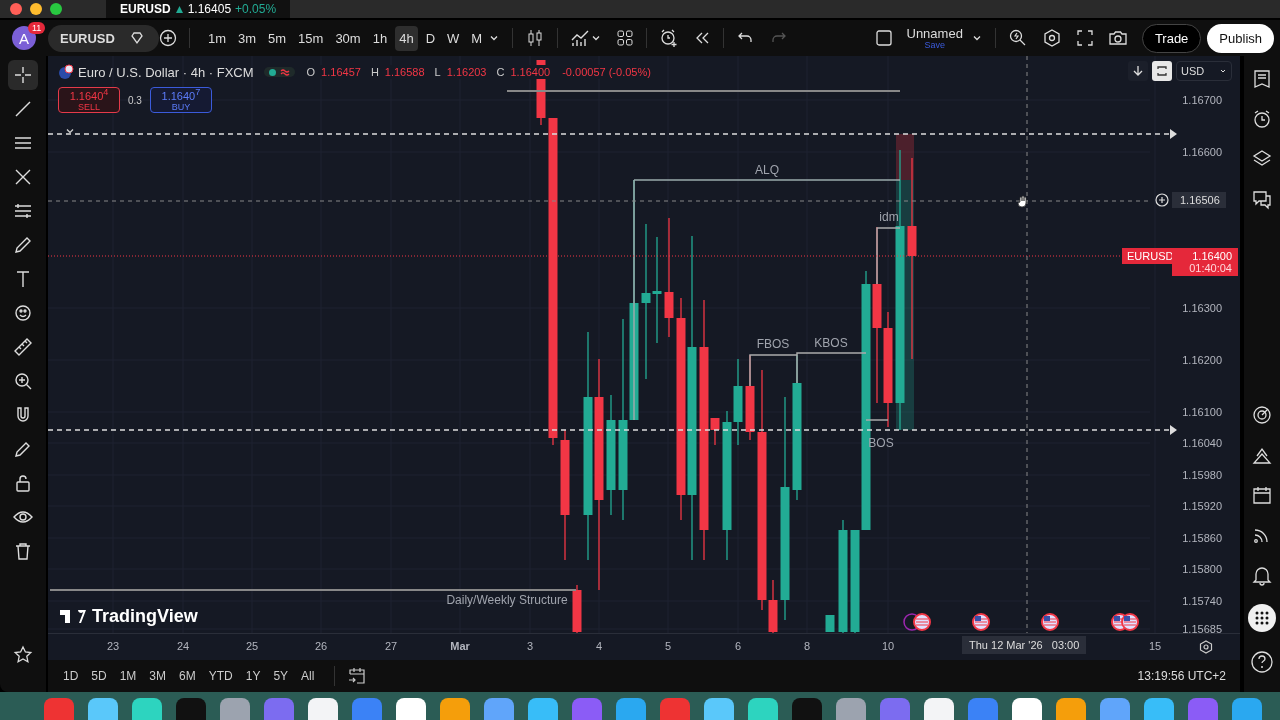 The image size is (1280, 720). Describe the element at coordinates (380, 38) in the screenshot. I see `interval-button: 1h` at that location.